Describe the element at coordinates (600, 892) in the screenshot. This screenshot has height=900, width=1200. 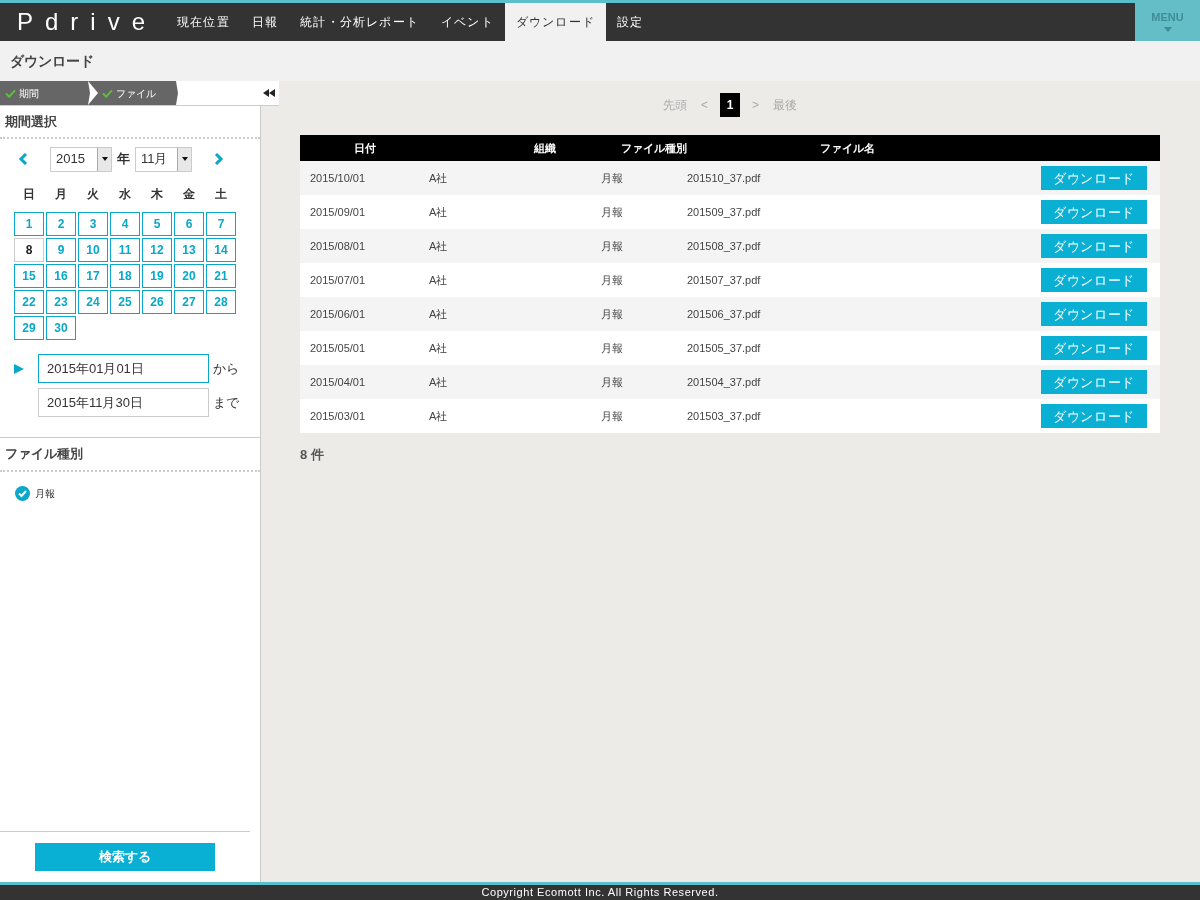
I see `copyright-text: Copyright Ecomott Inc. All Rights Reserved.` at that location.